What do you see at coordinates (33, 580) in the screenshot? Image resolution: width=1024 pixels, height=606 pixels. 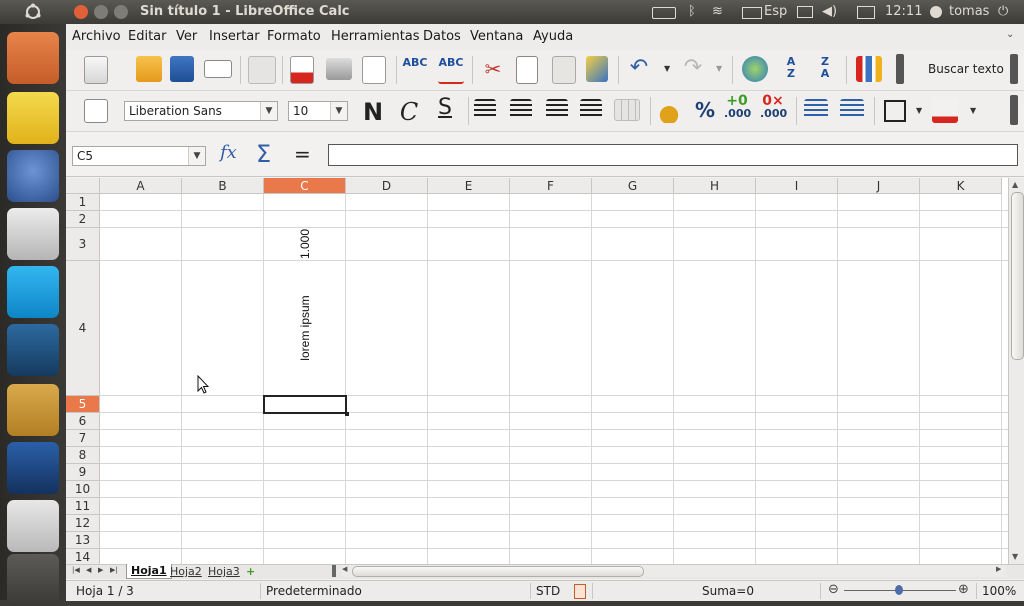 I see `trash-icon` at bounding box center [33, 580].